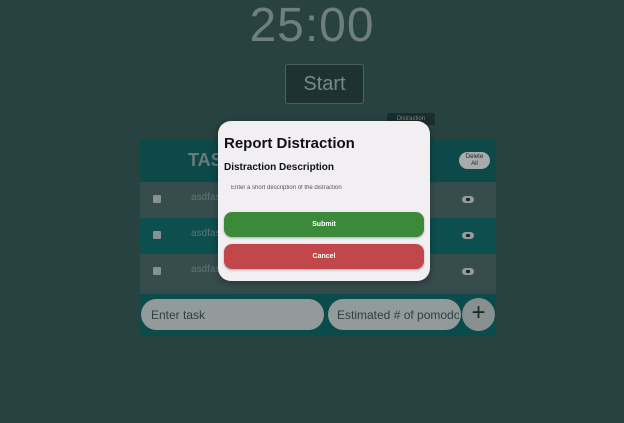 The image size is (624, 423). I want to click on distraction-description-input, so click(324, 188).